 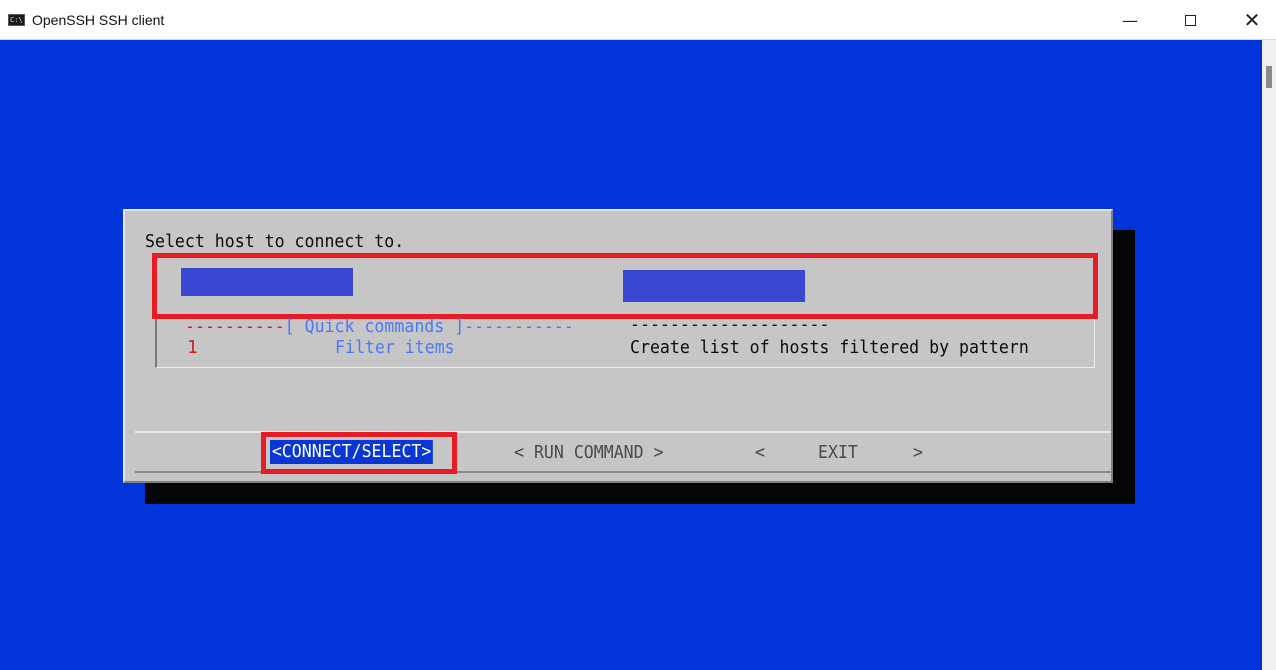 I want to click on dialog-prompt: Select host to connect to., so click(x=275, y=241).